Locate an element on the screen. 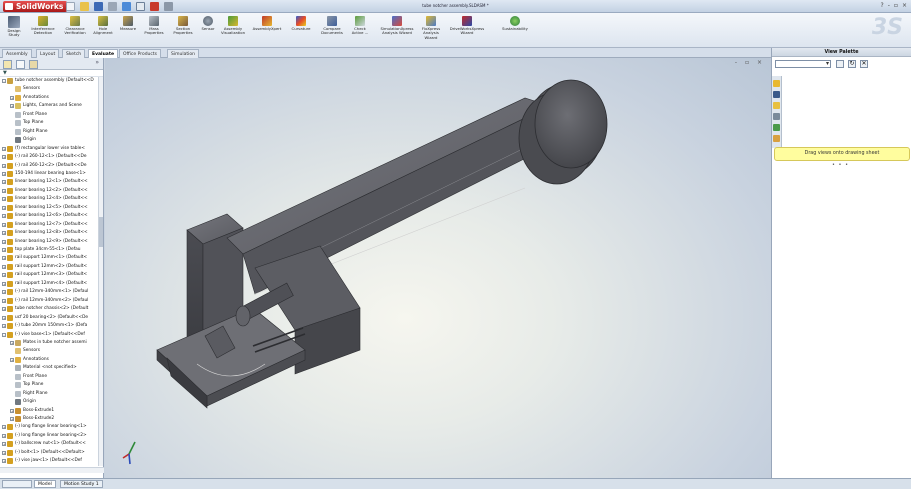  tree-item: +150-194 linear bearing base<1> is located at coordinates (44, 174).